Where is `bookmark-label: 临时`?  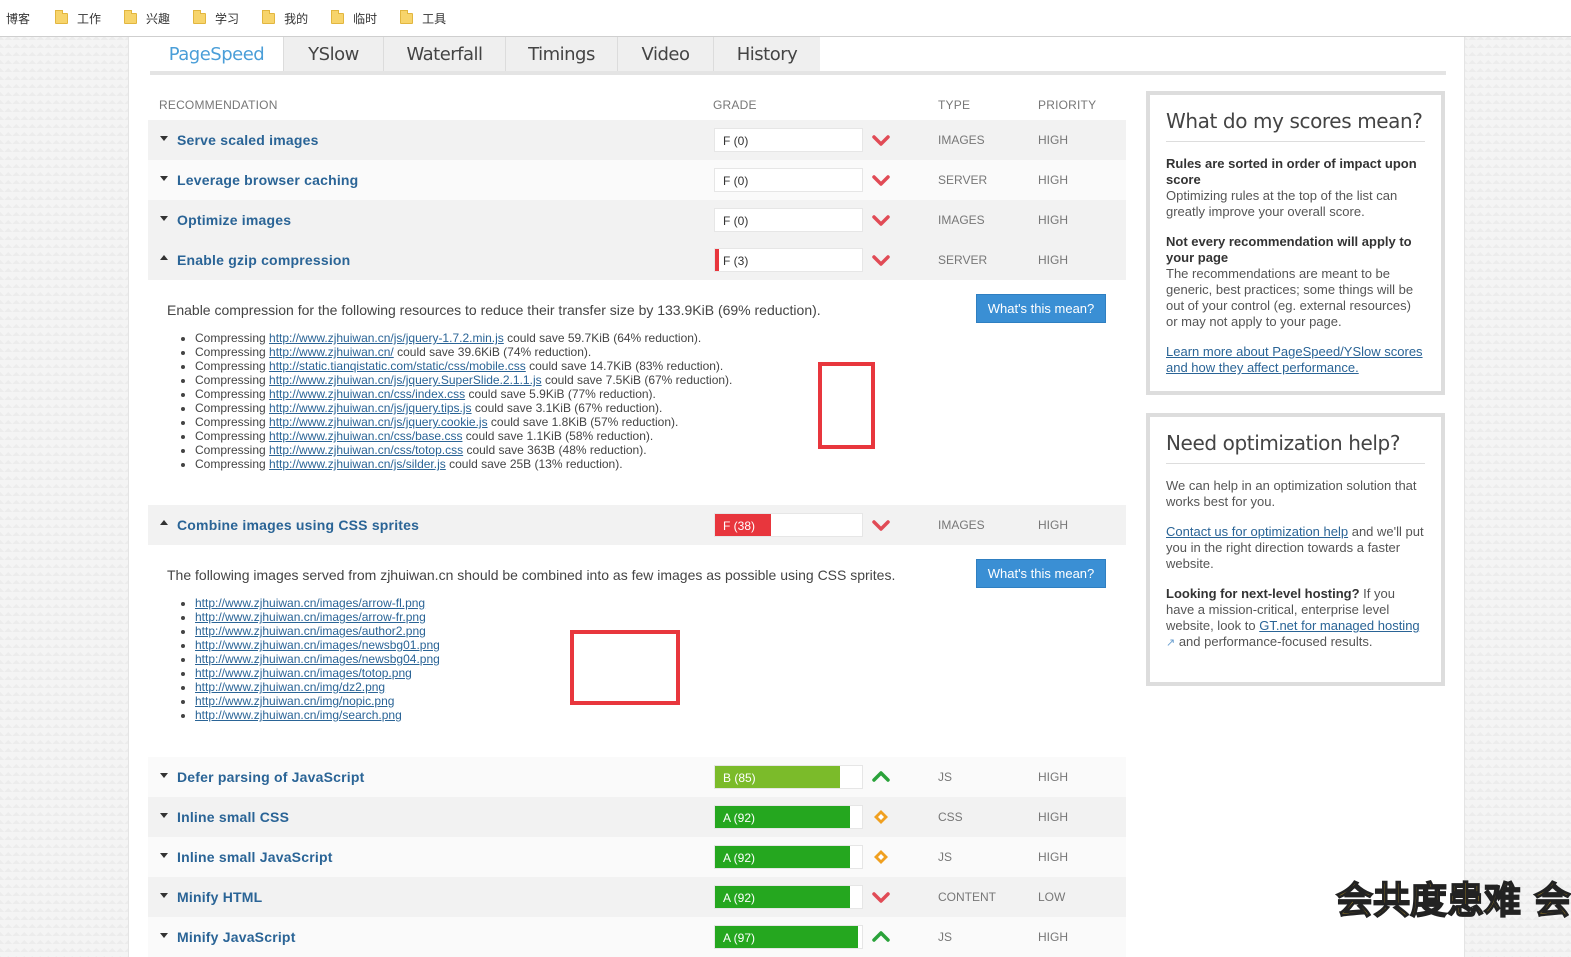 bookmark-label: 临时 is located at coordinates (365, 18).